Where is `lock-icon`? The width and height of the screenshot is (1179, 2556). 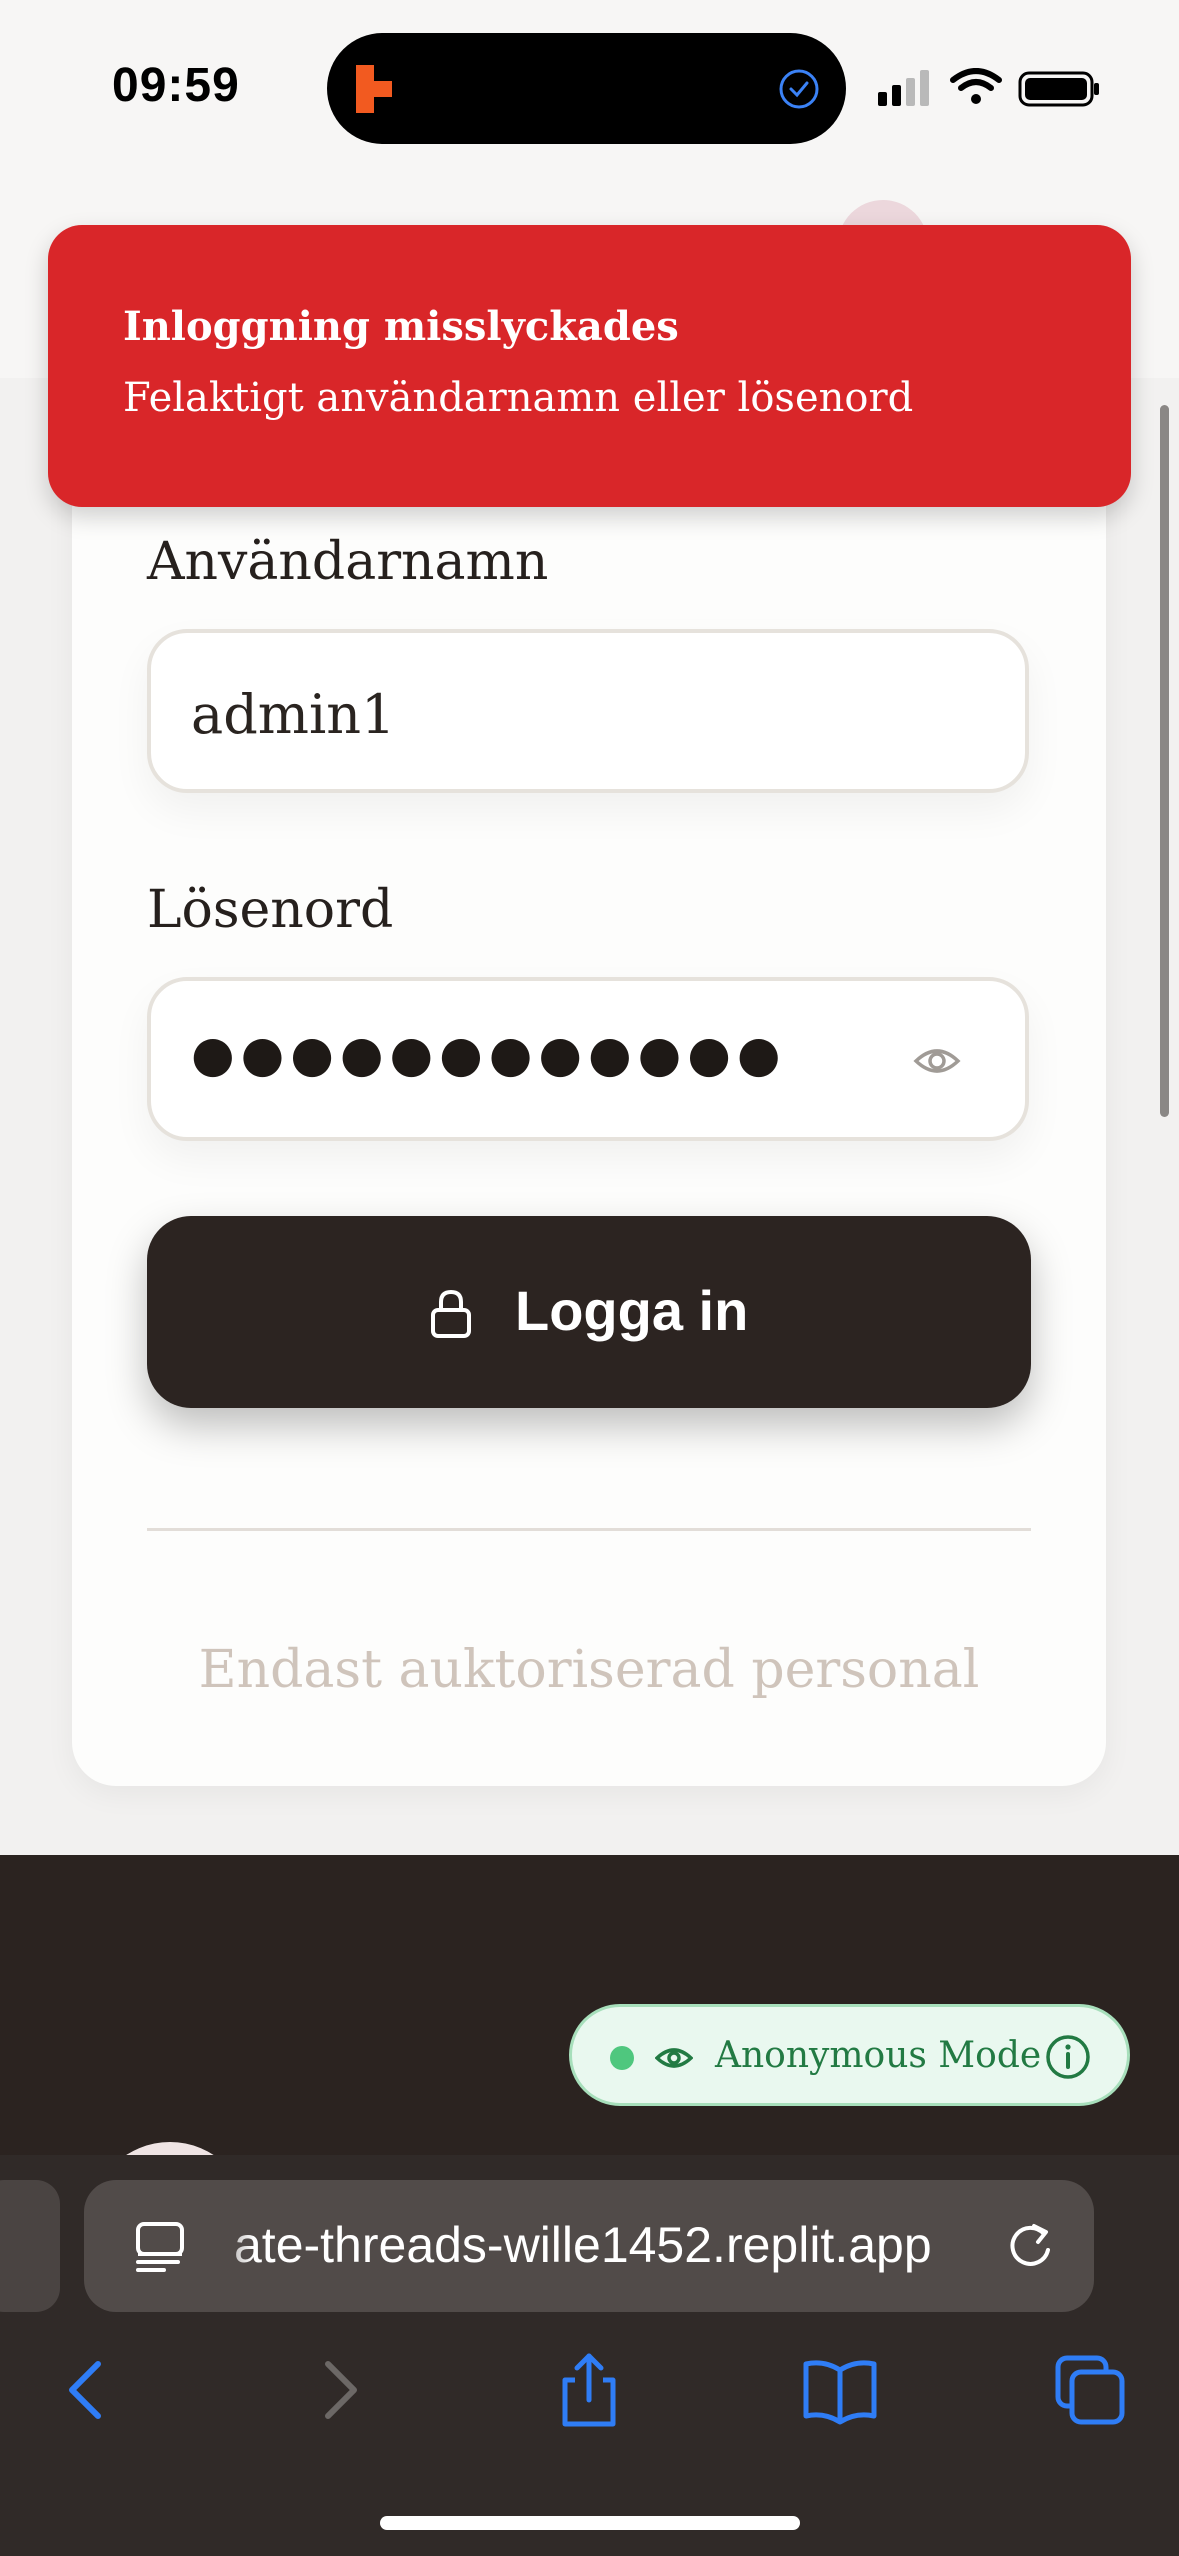
lock-icon is located at coordinates (451, 1313).